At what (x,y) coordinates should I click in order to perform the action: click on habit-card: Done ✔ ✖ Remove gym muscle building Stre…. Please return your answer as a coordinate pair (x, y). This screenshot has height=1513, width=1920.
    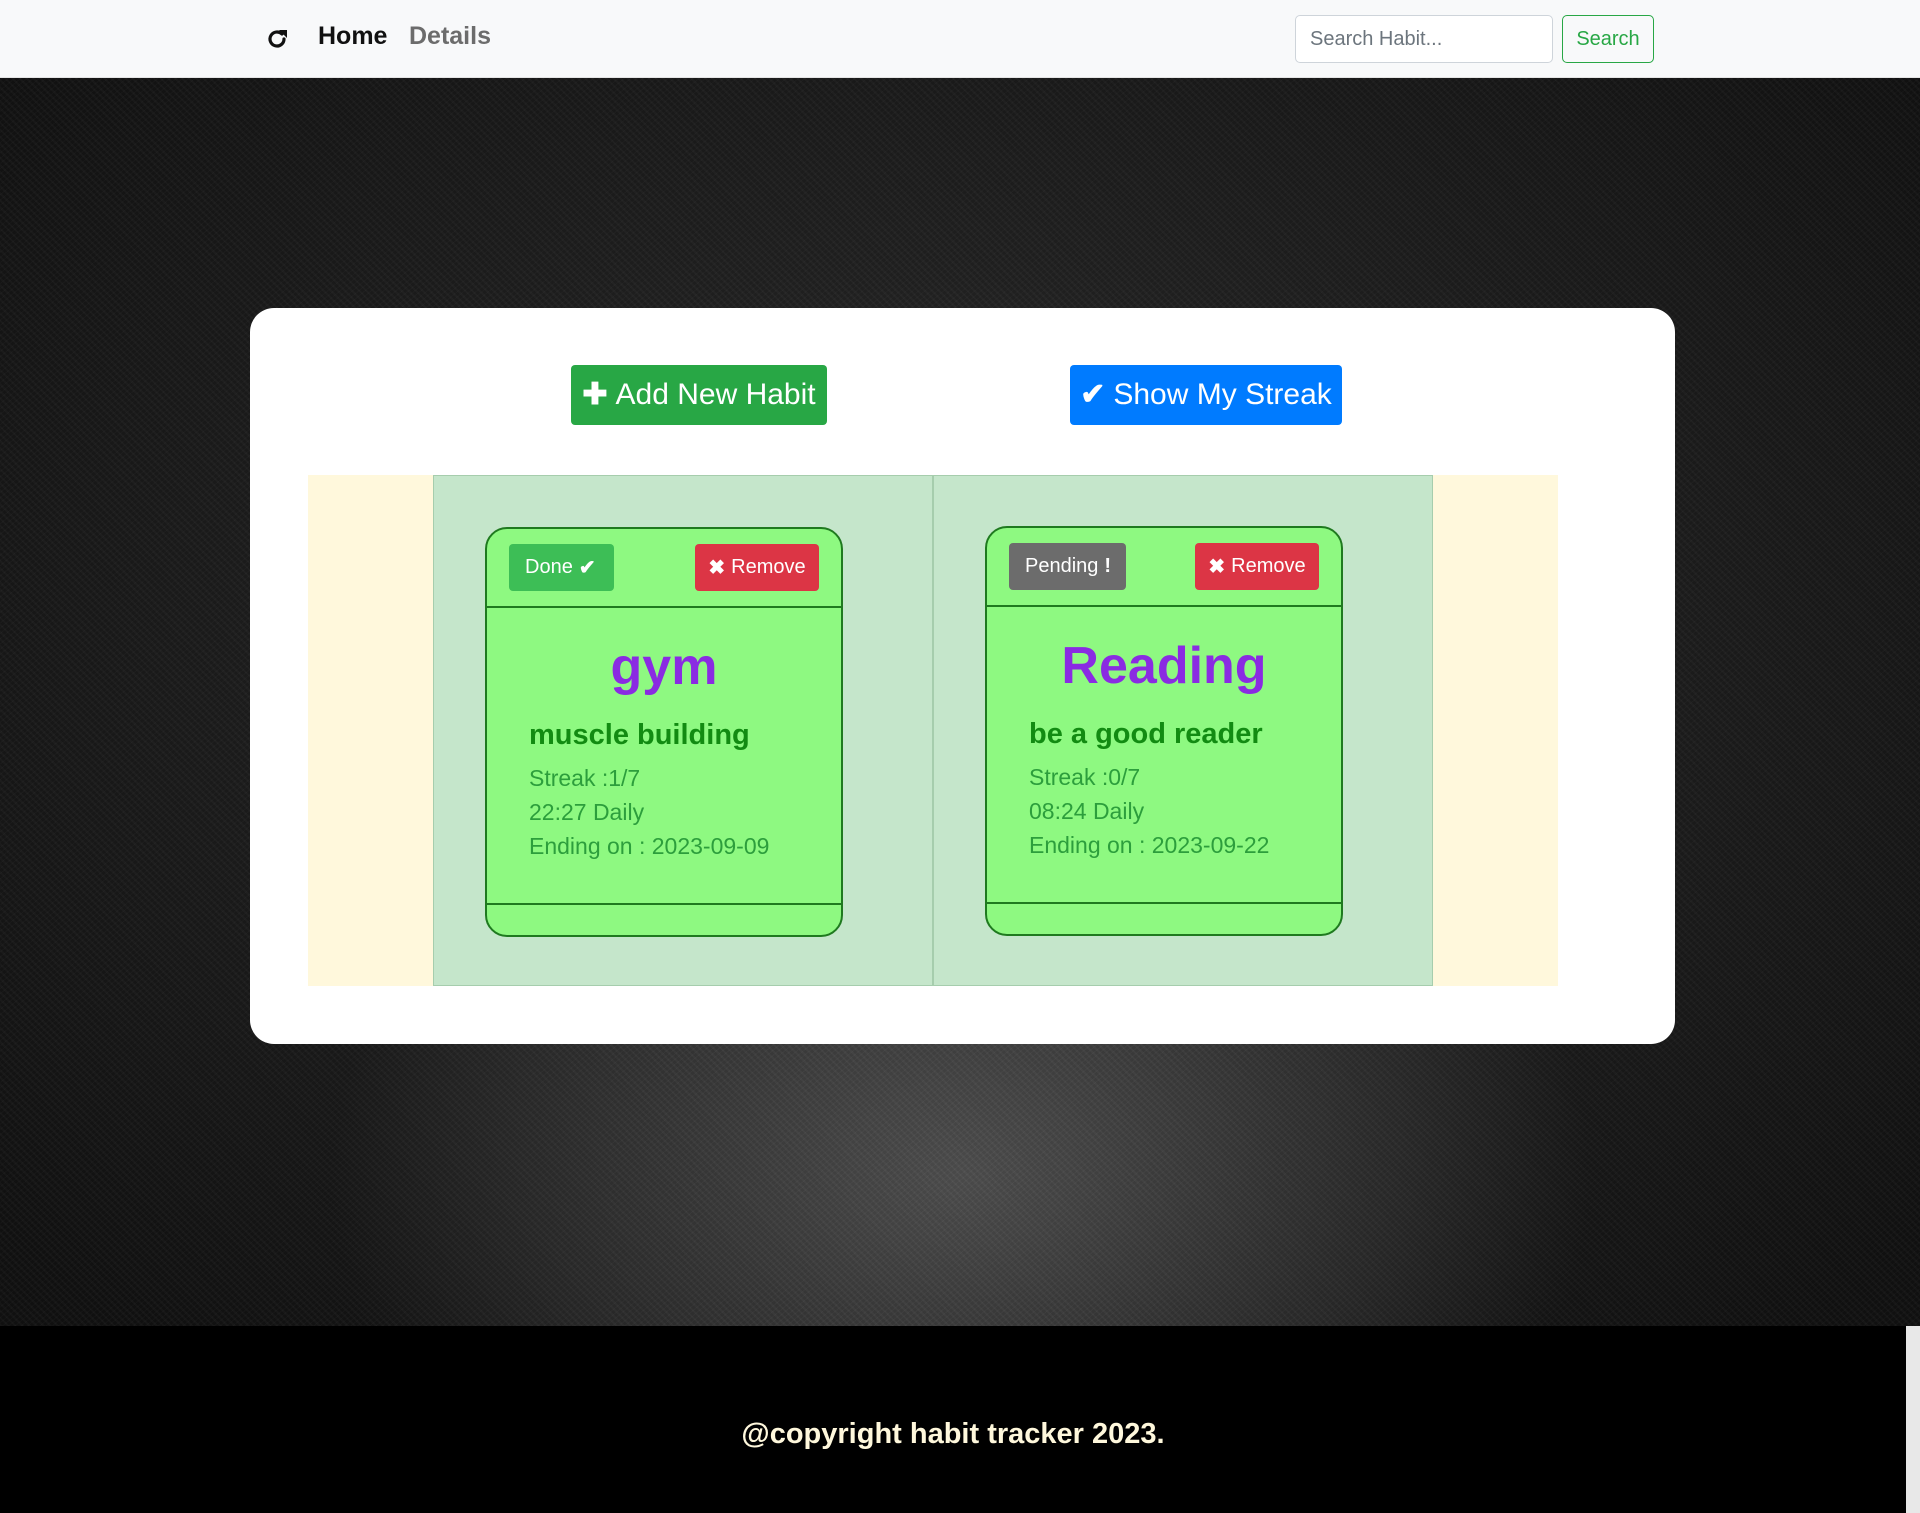
    Looking at the image, I should click on (664, 732).